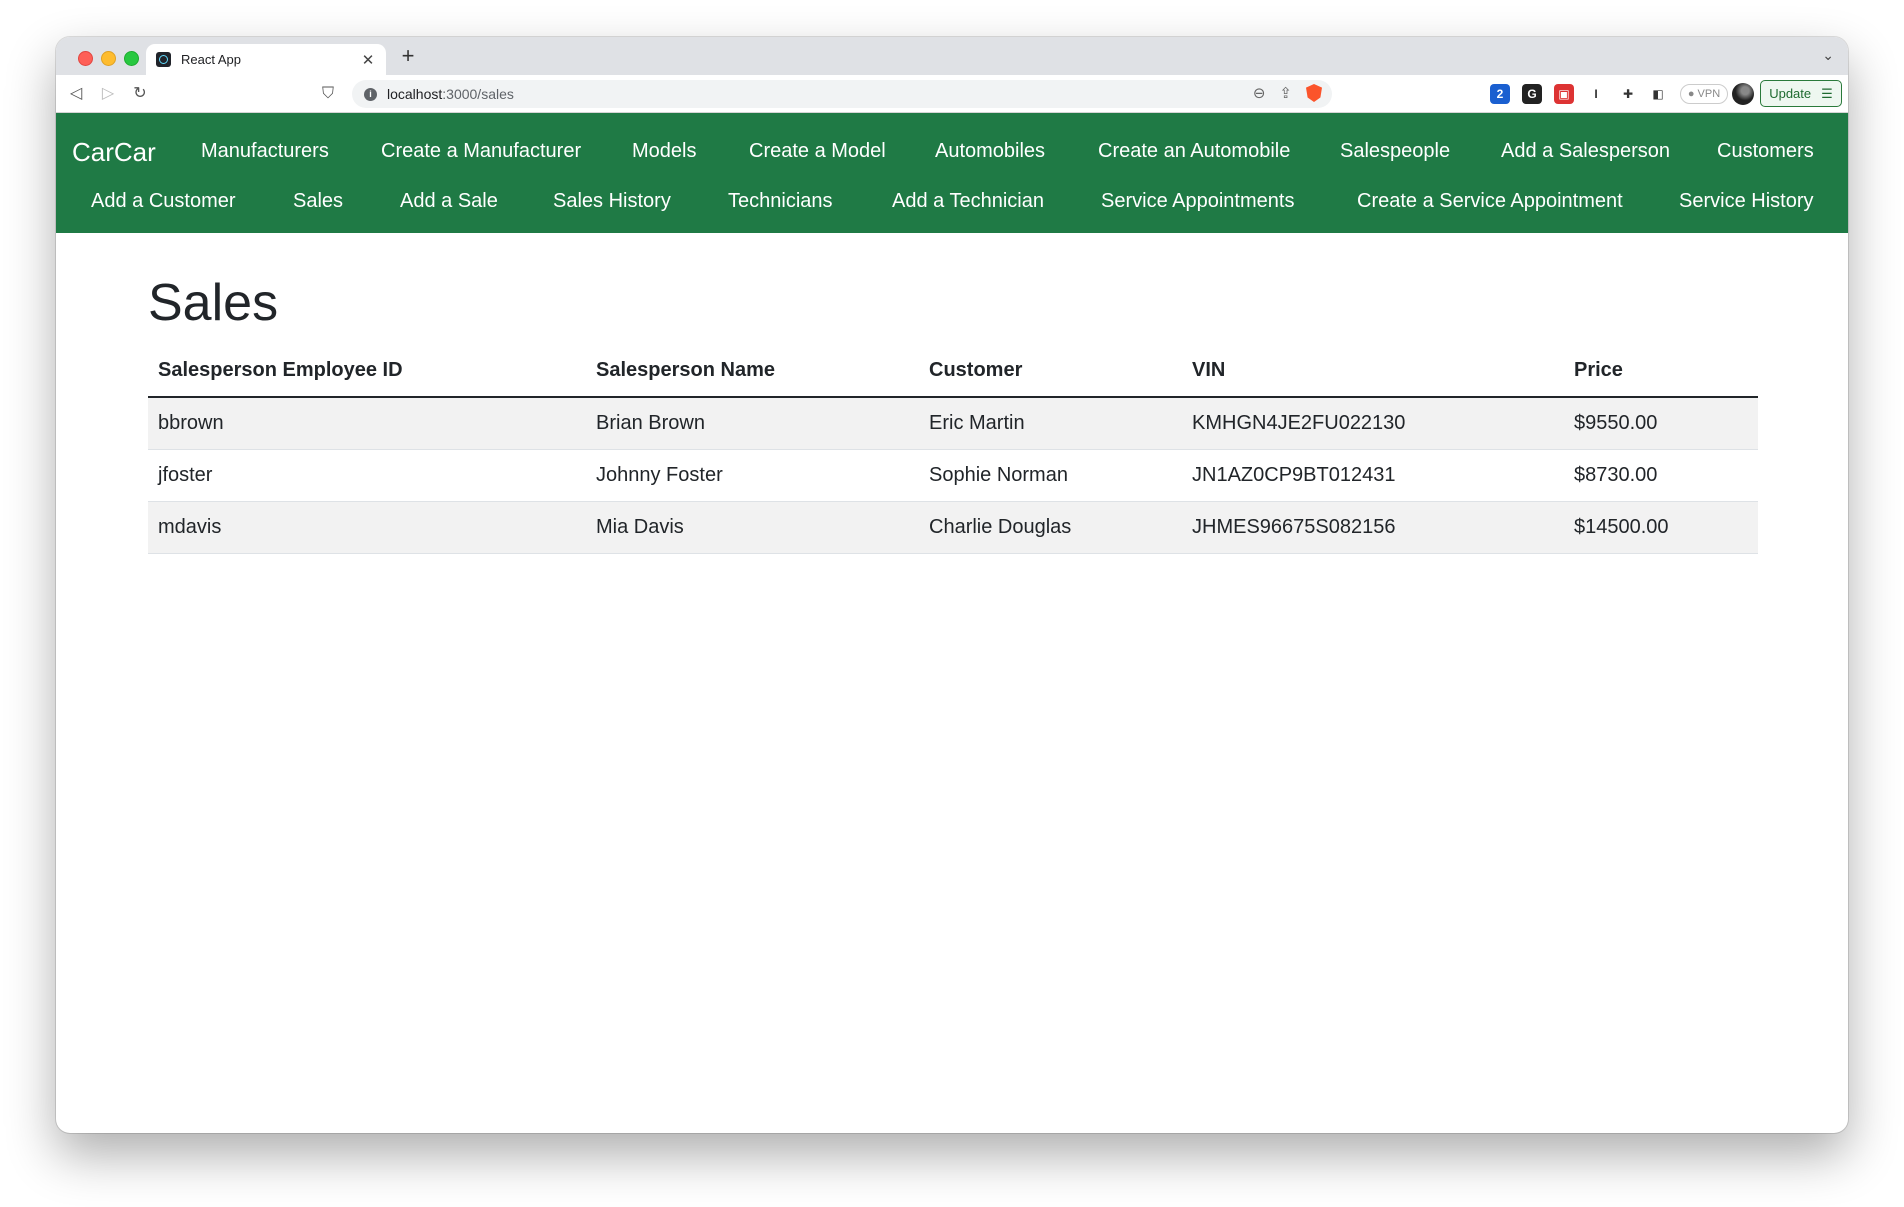  Describe the element at coordinates (1801, 93) in the screenshot. I see `update-button: Update ☰` at that location.